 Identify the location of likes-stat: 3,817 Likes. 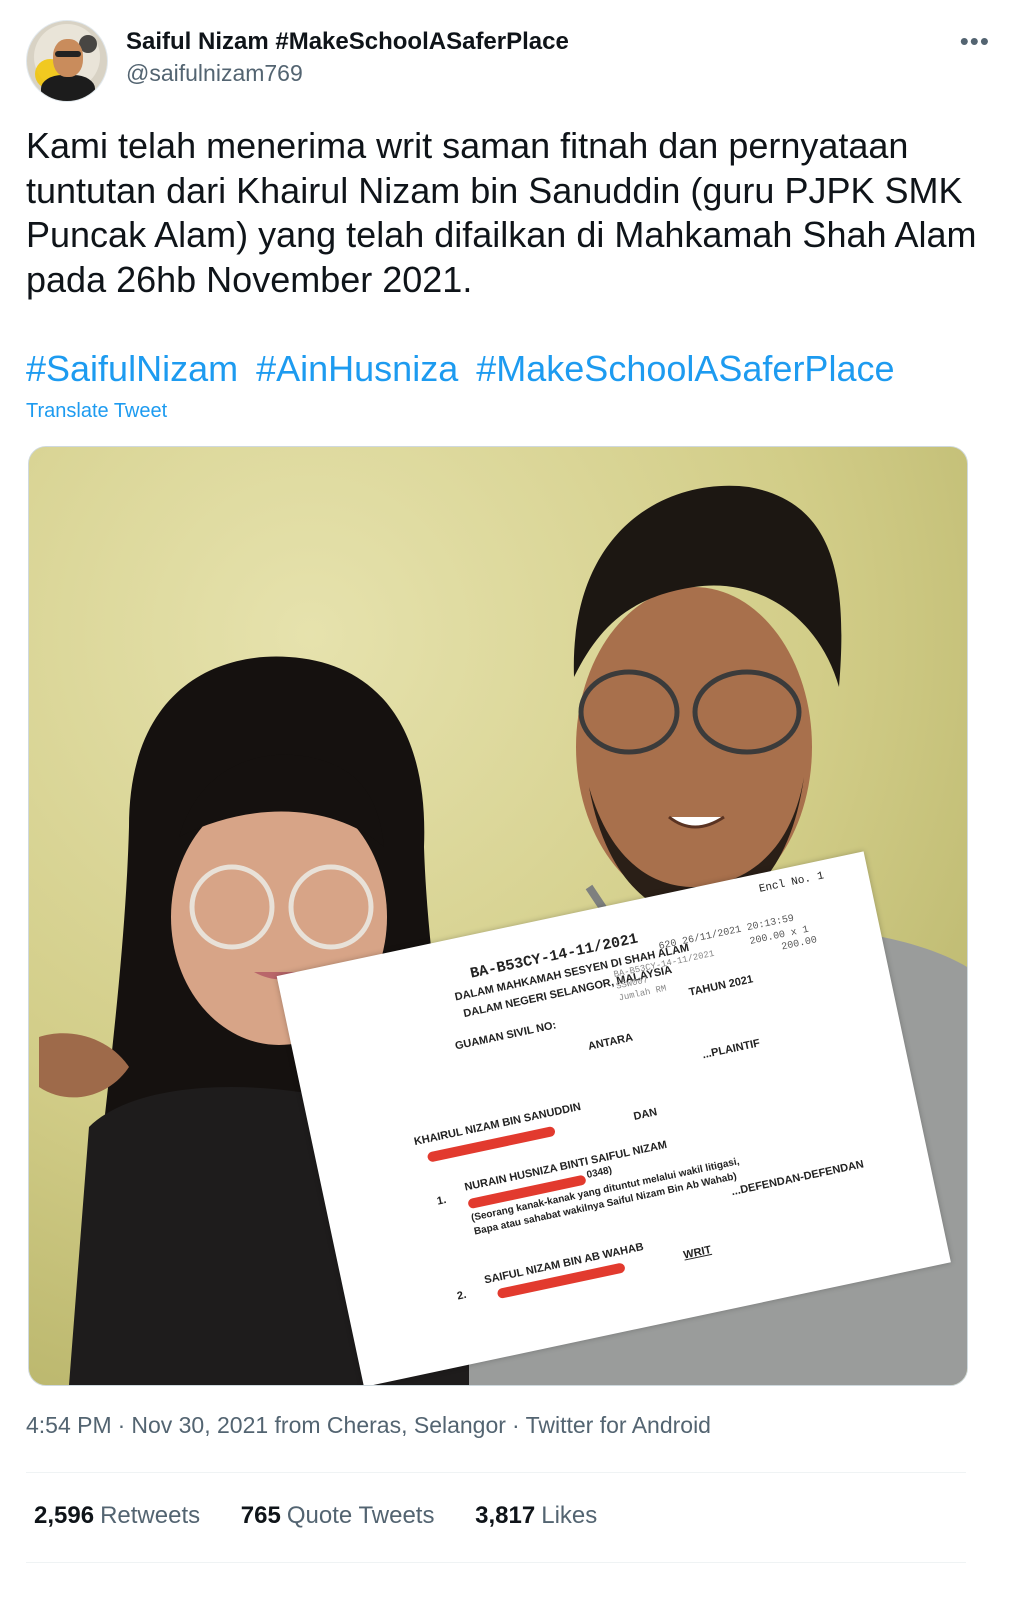
(536, 1515).